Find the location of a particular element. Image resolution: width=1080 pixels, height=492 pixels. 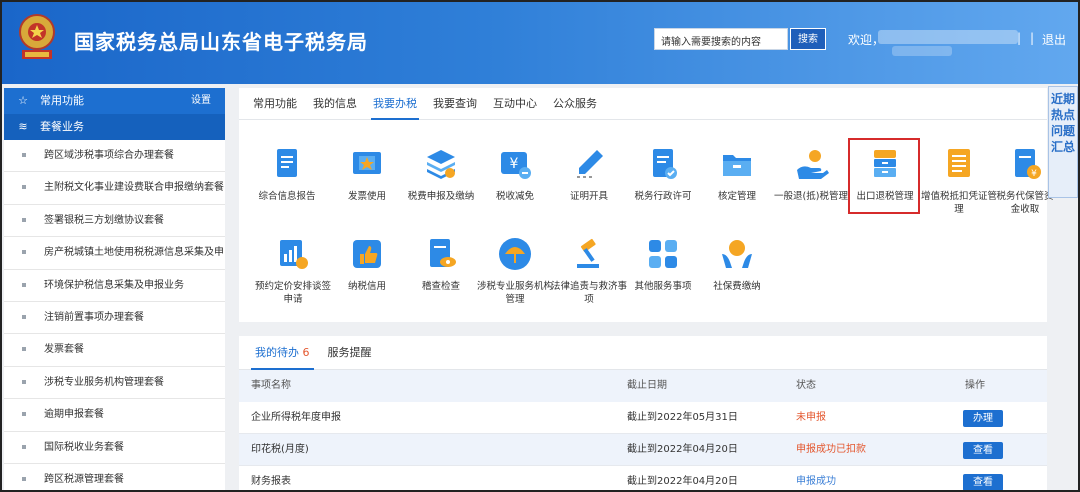

export-refund-highlight is located at coordinates (884, 176).